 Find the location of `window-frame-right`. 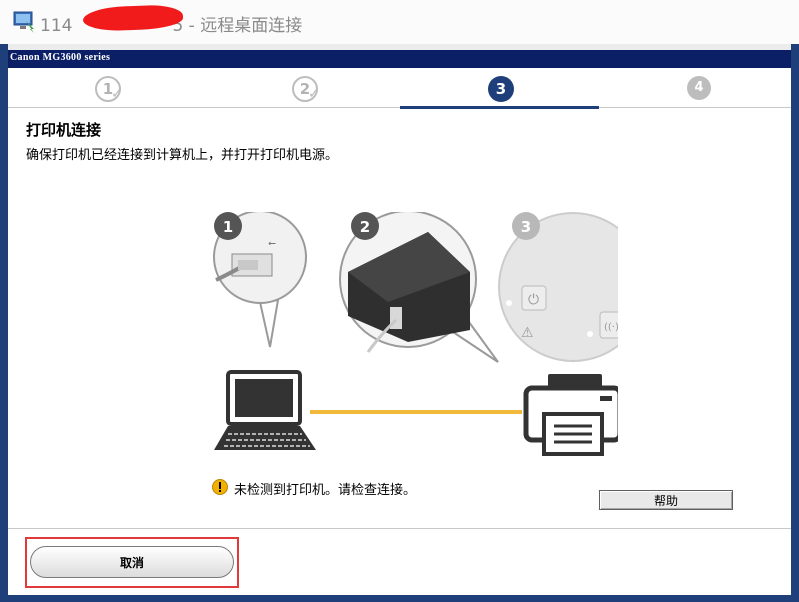

window-frame-right is located at coordinates (795, 323).